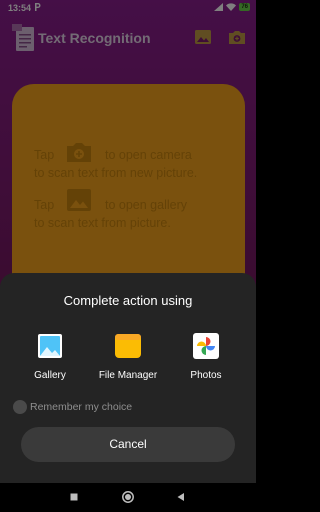 Image resolution: width=320 pixels, height=512 pixels. What do you see at coordinates (206, 346) in the screenshot?
I see `photos-pinwheel-icon` at bounding box center [206, 346].